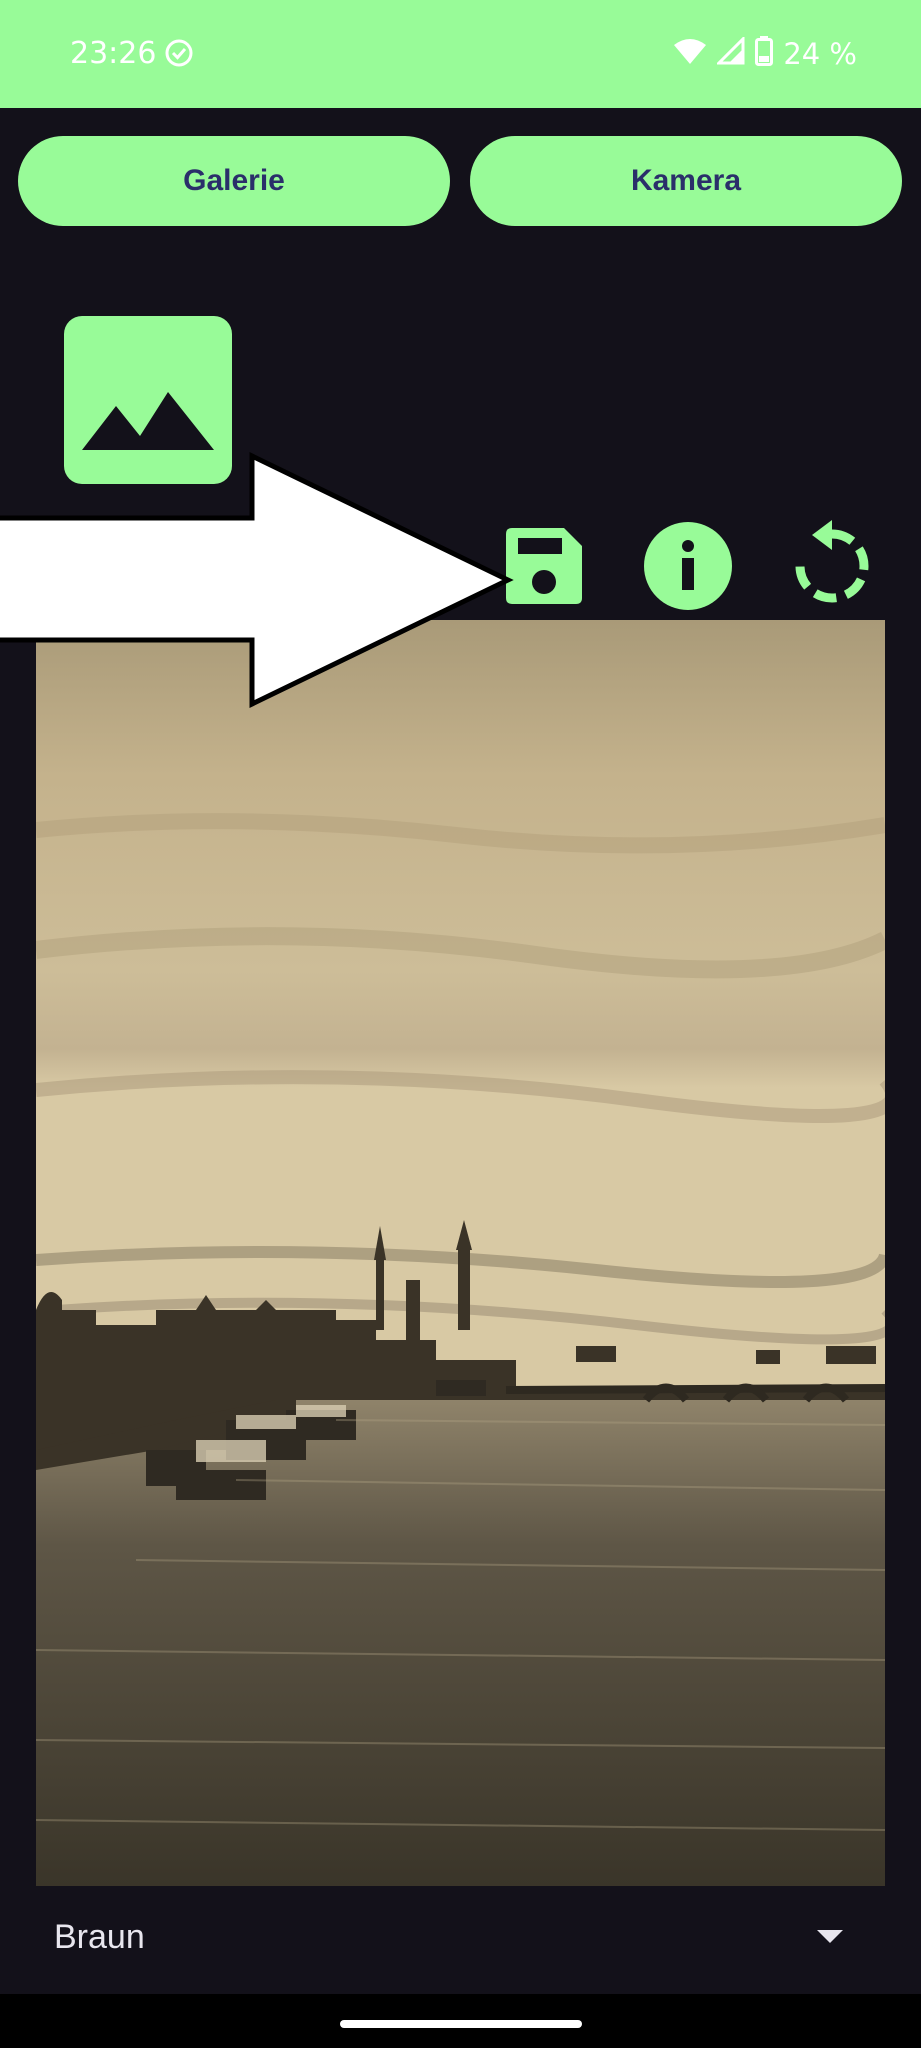  I want to click on status-bar: 23:26 24 %, so click(460, 54).